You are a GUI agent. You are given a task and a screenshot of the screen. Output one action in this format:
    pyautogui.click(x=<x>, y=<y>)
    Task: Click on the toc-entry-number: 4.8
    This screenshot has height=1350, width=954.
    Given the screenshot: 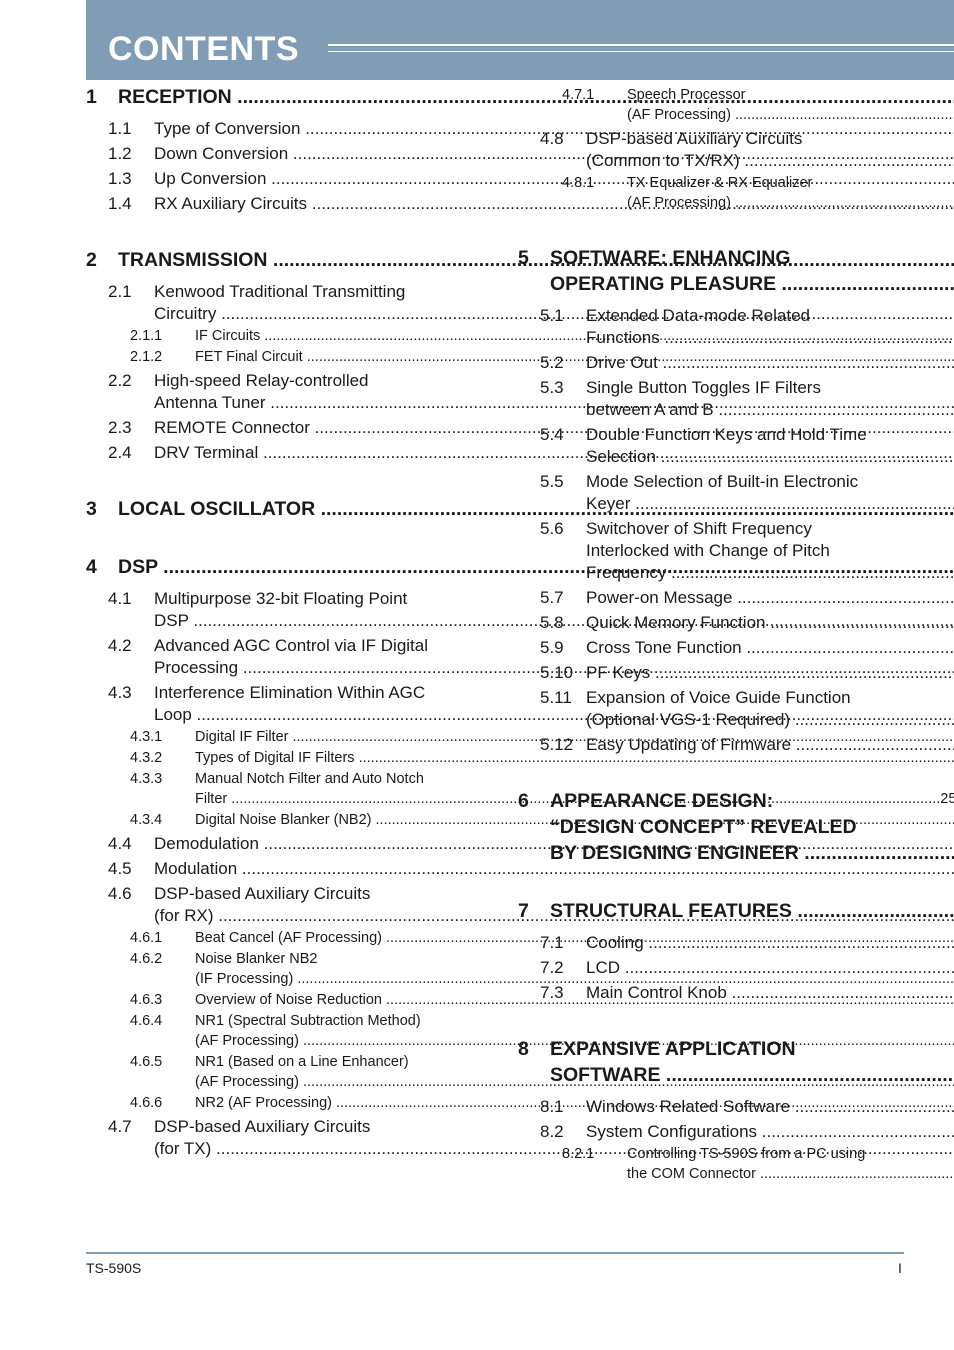 What is the action you would take?
    pyautogui.click(x=552, y=138)
    